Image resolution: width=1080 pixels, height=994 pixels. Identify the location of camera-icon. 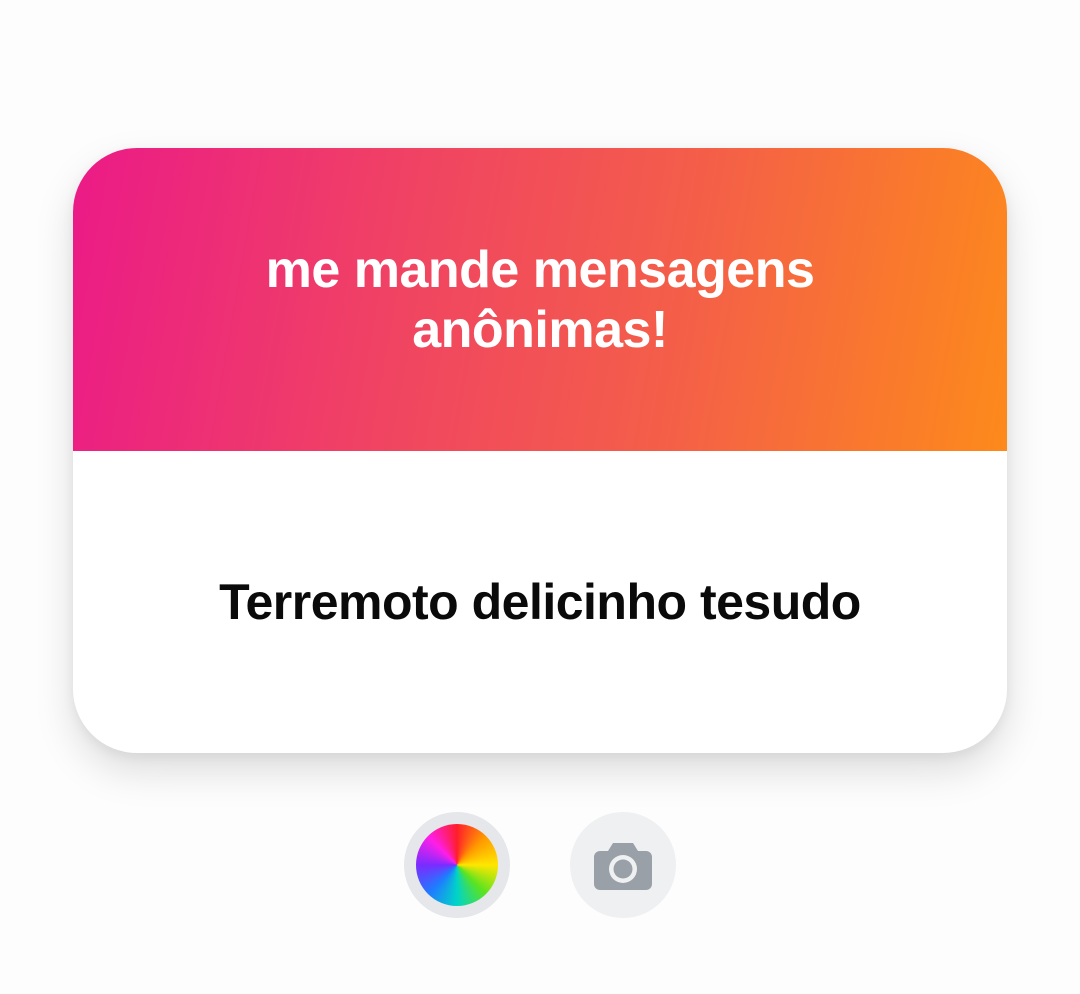
(623, 866).